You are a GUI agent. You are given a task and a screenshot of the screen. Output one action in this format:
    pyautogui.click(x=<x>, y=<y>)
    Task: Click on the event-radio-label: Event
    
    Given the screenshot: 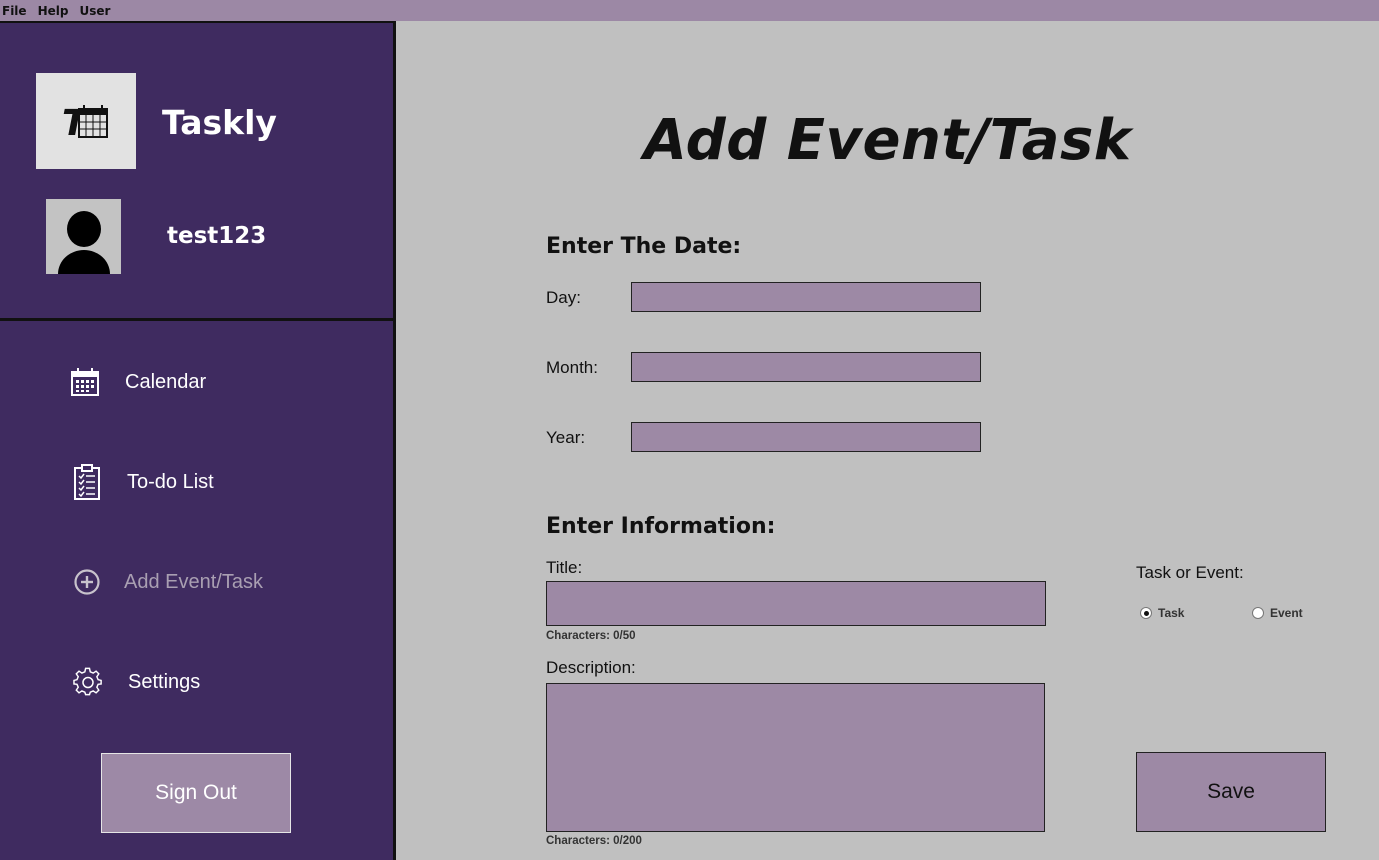 What is the action you would take?
    pyautogui.click(x=1286, y=613)
    